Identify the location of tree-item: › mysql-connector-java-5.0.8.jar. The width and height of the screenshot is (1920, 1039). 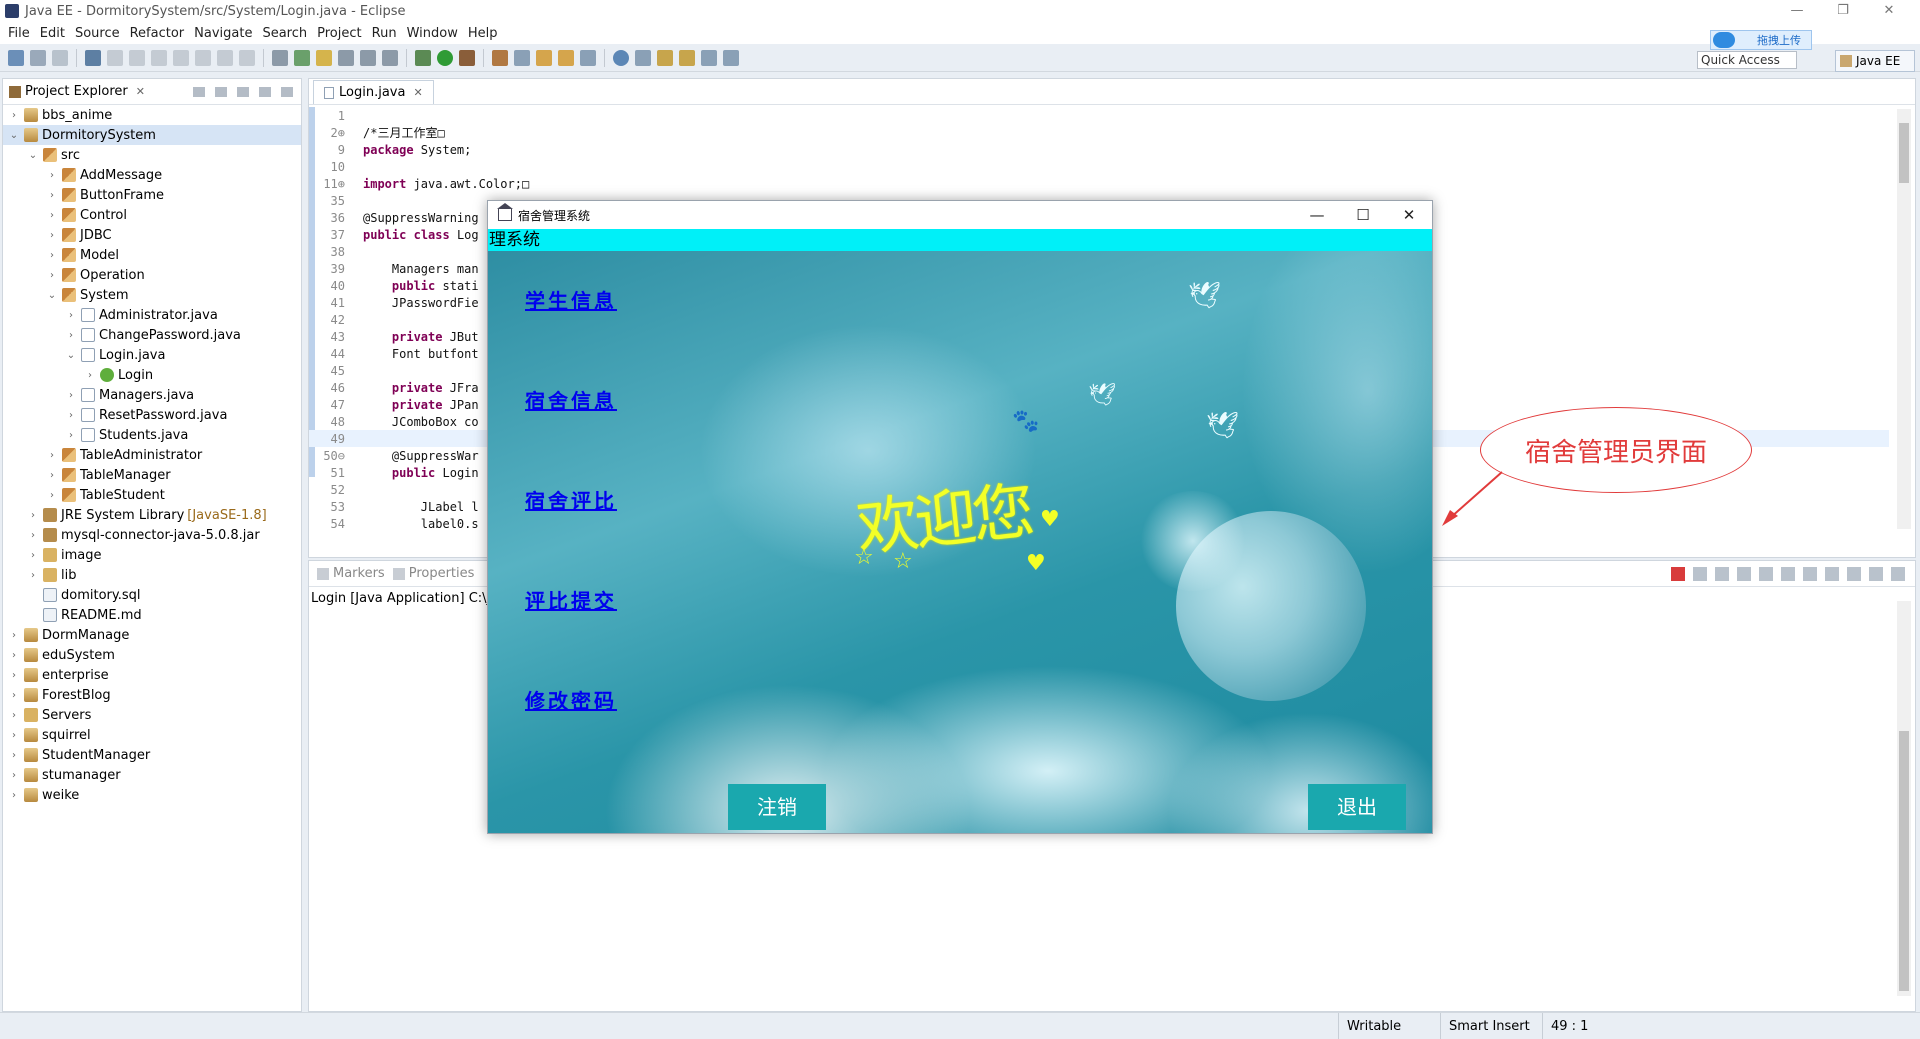
(152, 535).